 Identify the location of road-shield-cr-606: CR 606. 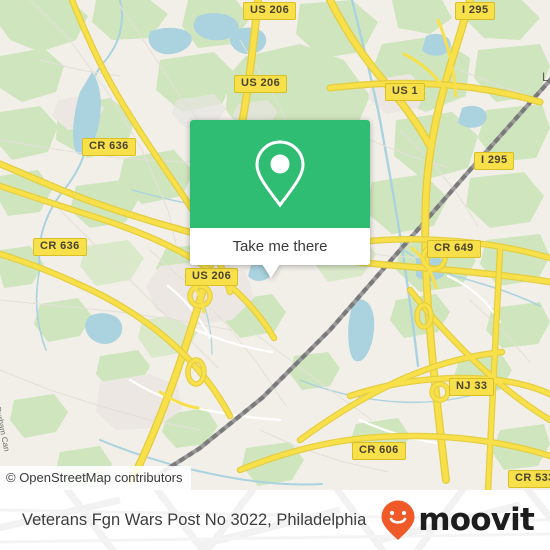
(379, 451).